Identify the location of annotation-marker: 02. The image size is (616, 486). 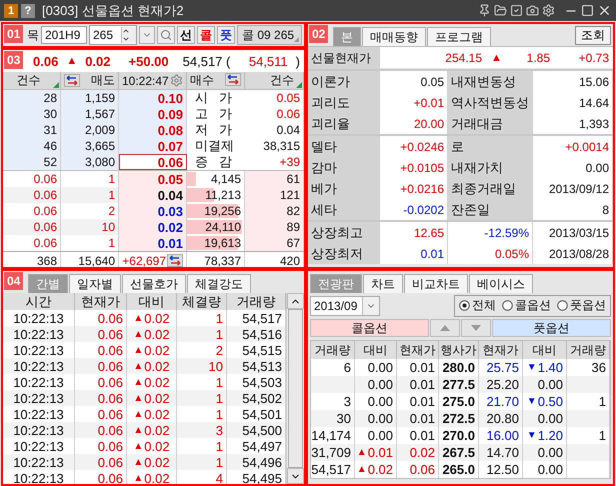
(318, 34).